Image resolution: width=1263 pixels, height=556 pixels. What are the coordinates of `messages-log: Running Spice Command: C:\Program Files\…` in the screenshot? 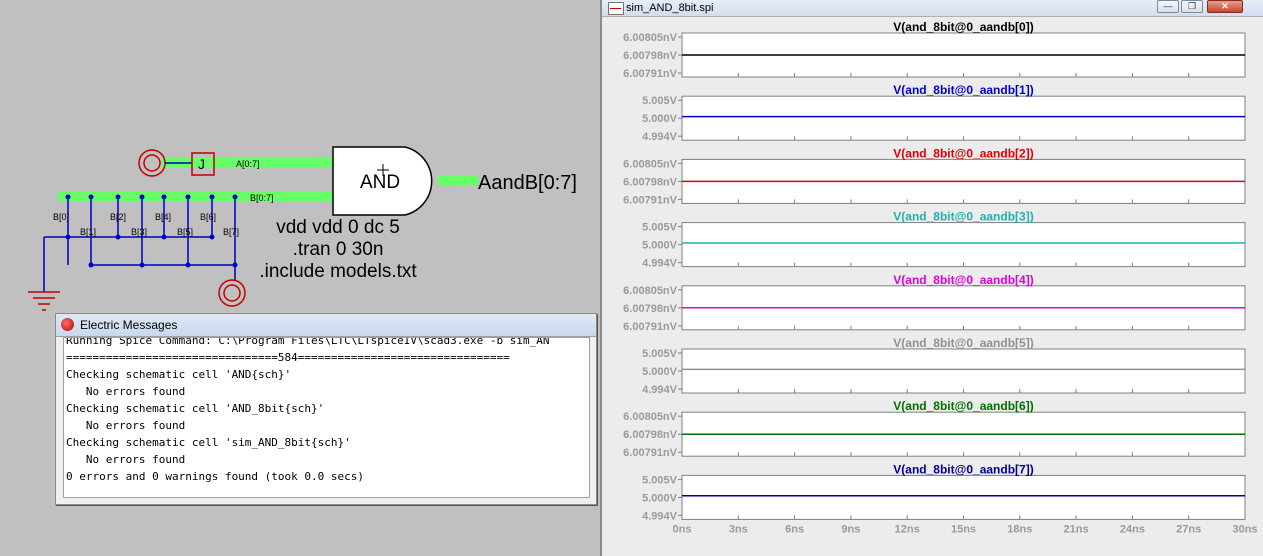 It's located at (326, 417).